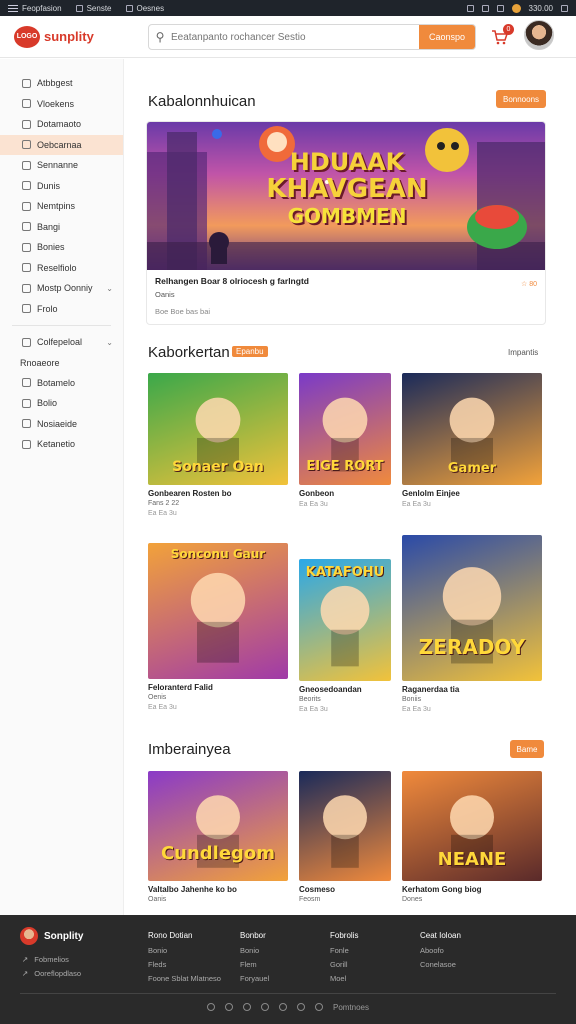  I want to click on twitch-icon, so click(300, 1007).